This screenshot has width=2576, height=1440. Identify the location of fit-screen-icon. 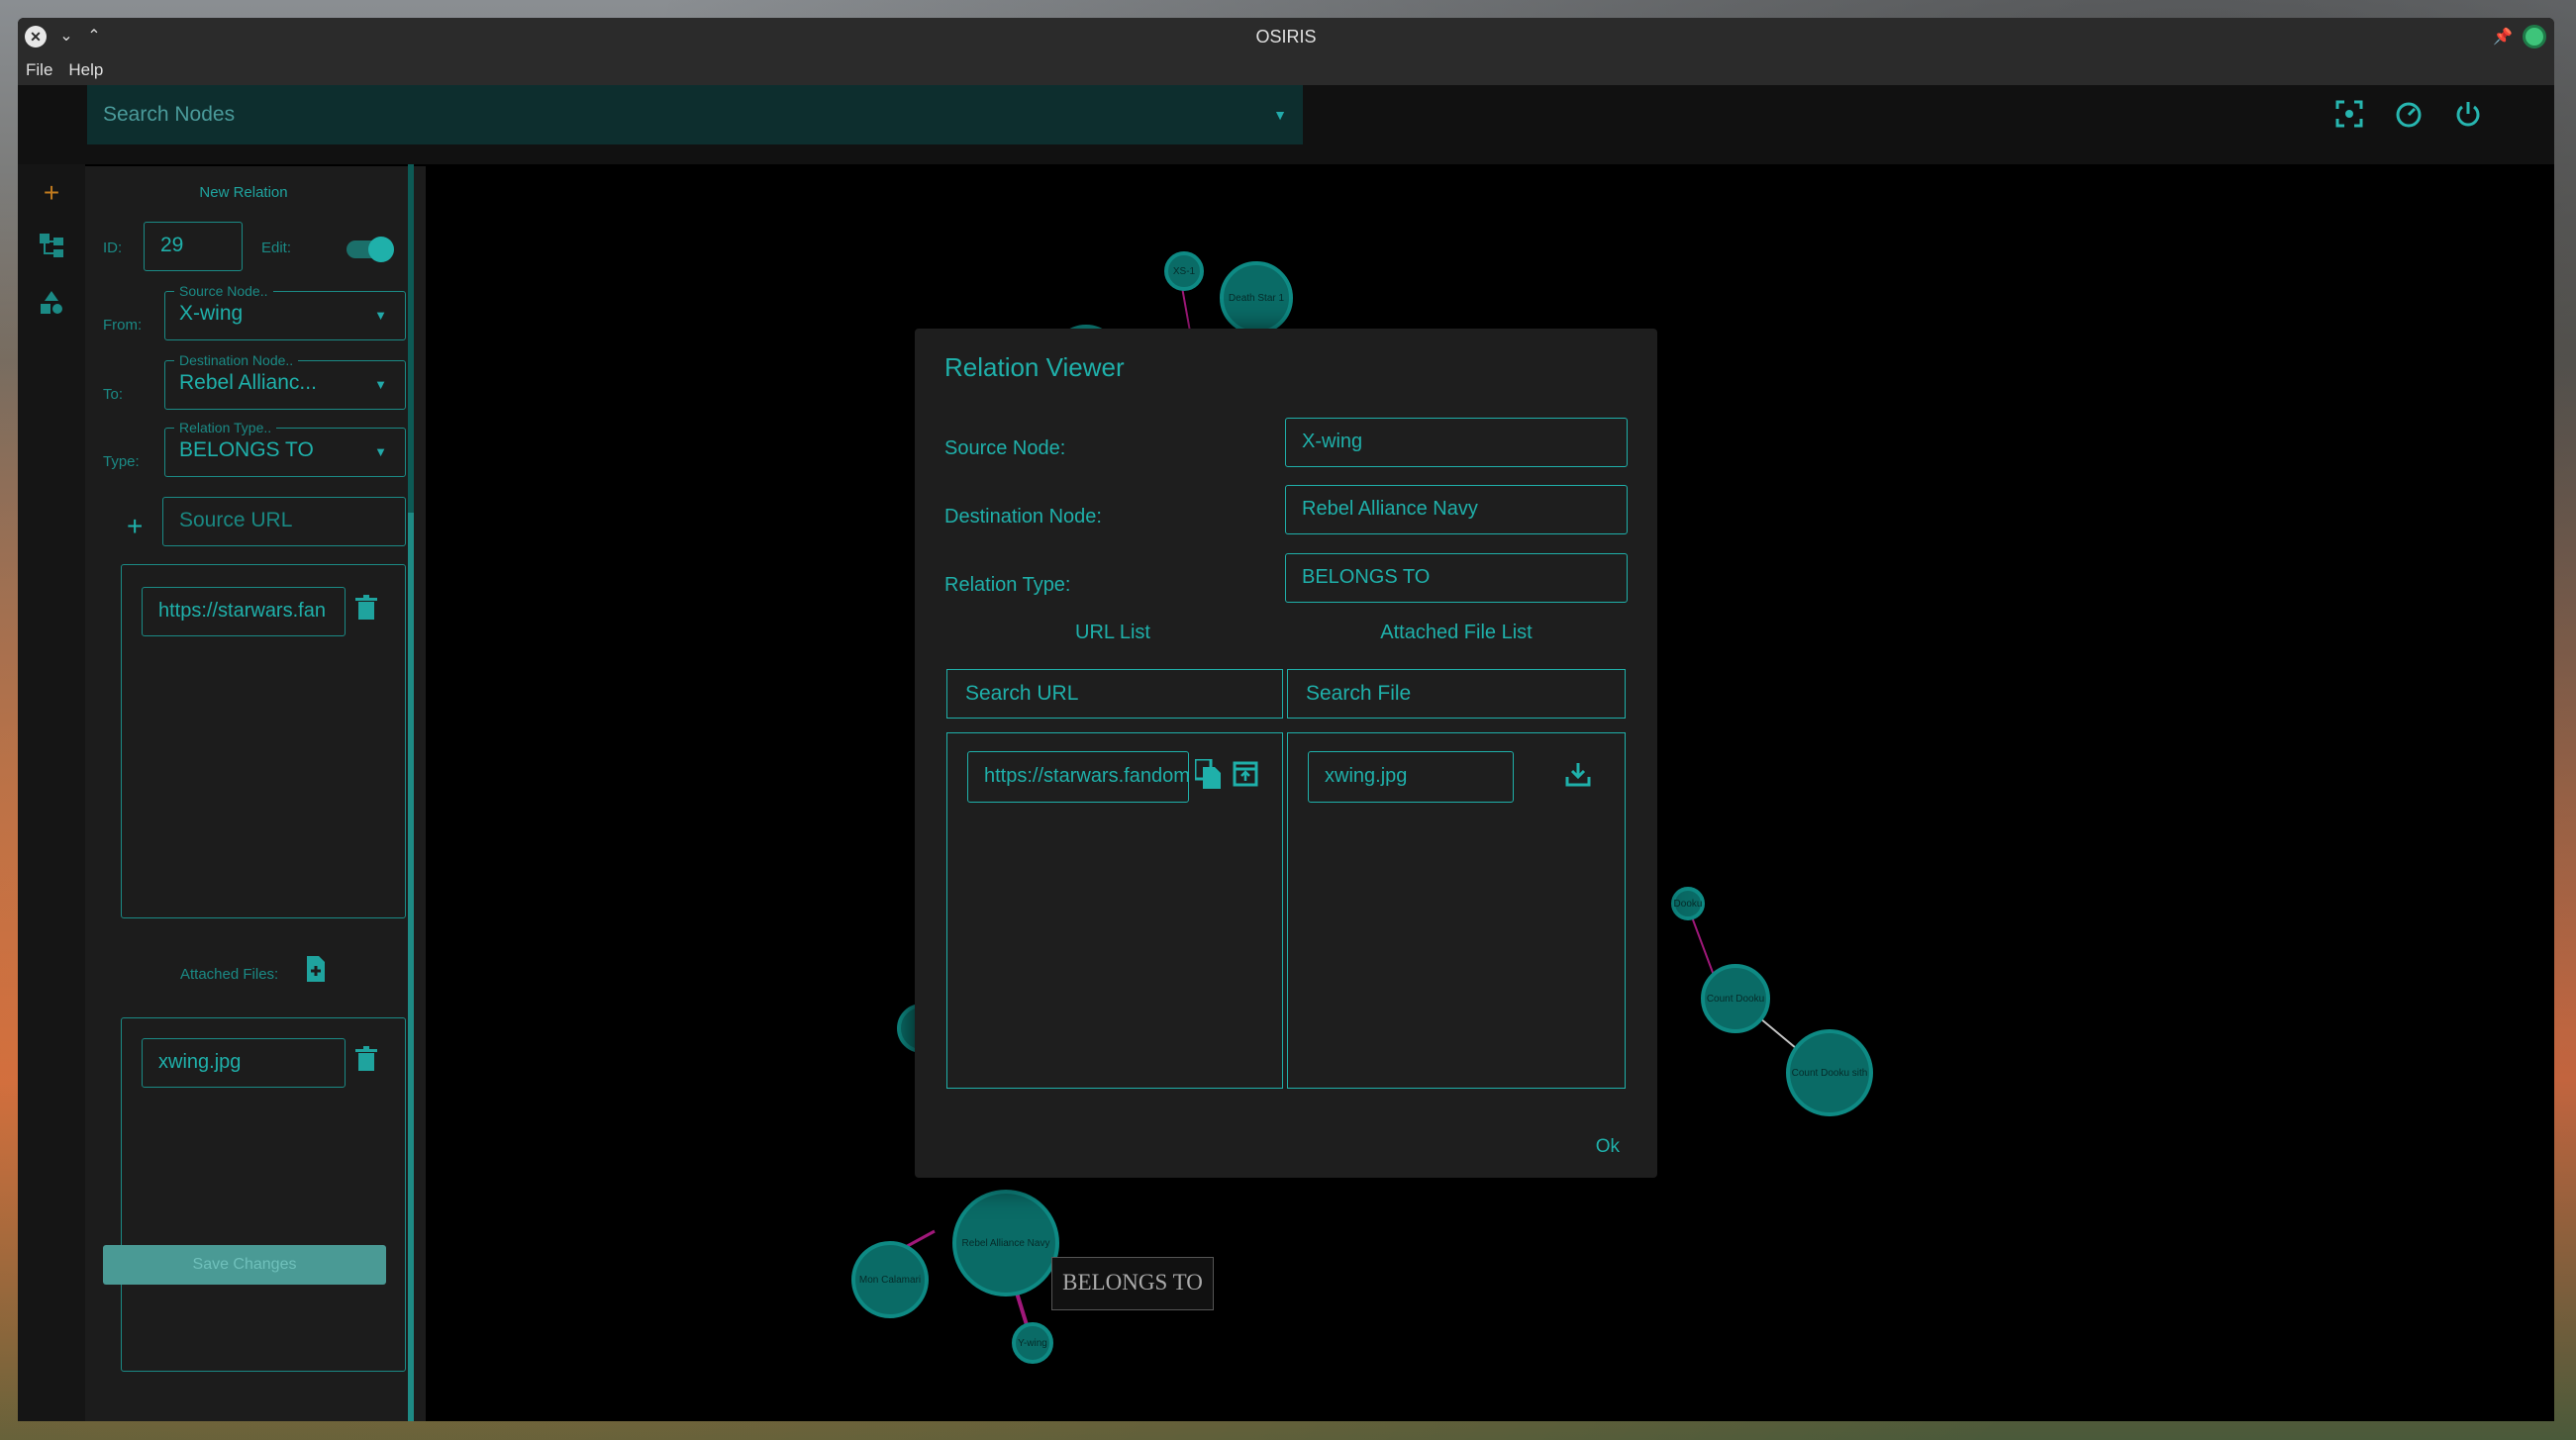
(2349, 116).